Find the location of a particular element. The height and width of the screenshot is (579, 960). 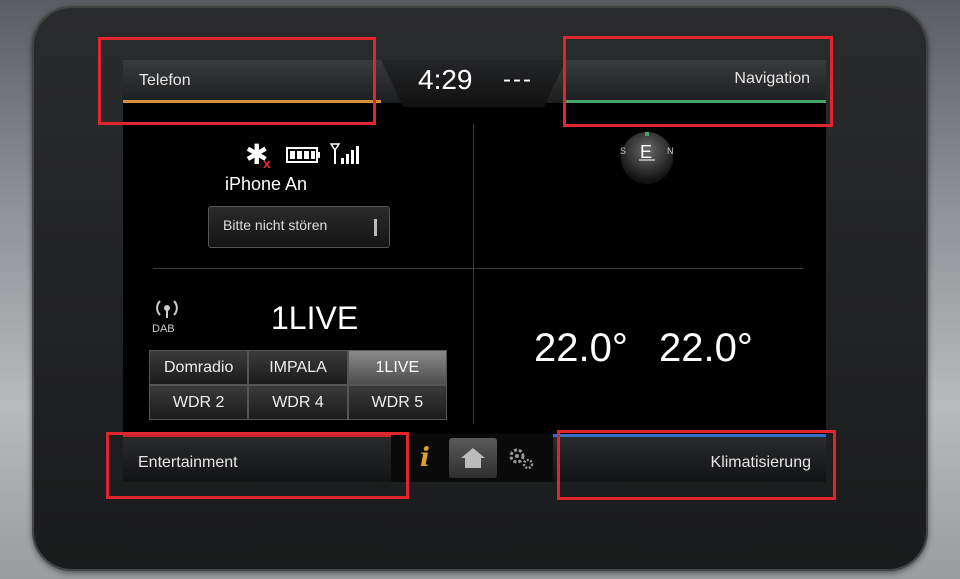

quadrant-divider-vertical is located at coordinates (473, 274).